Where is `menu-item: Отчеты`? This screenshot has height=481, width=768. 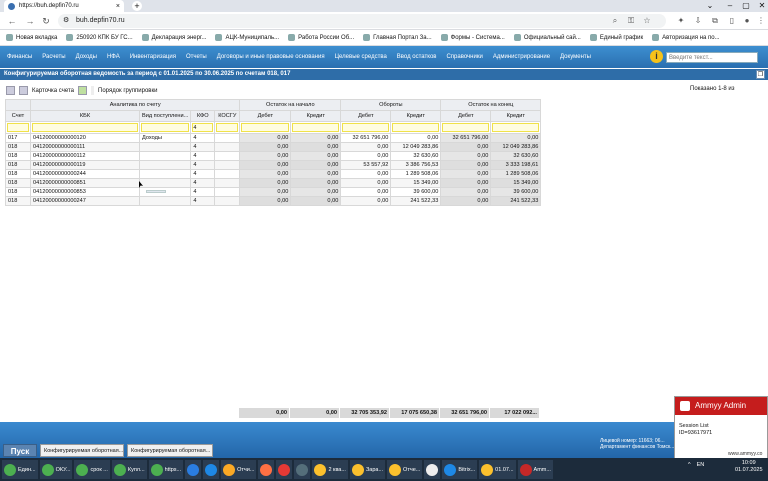 menu-item: Отчеты is located at coordinates (196, 57).